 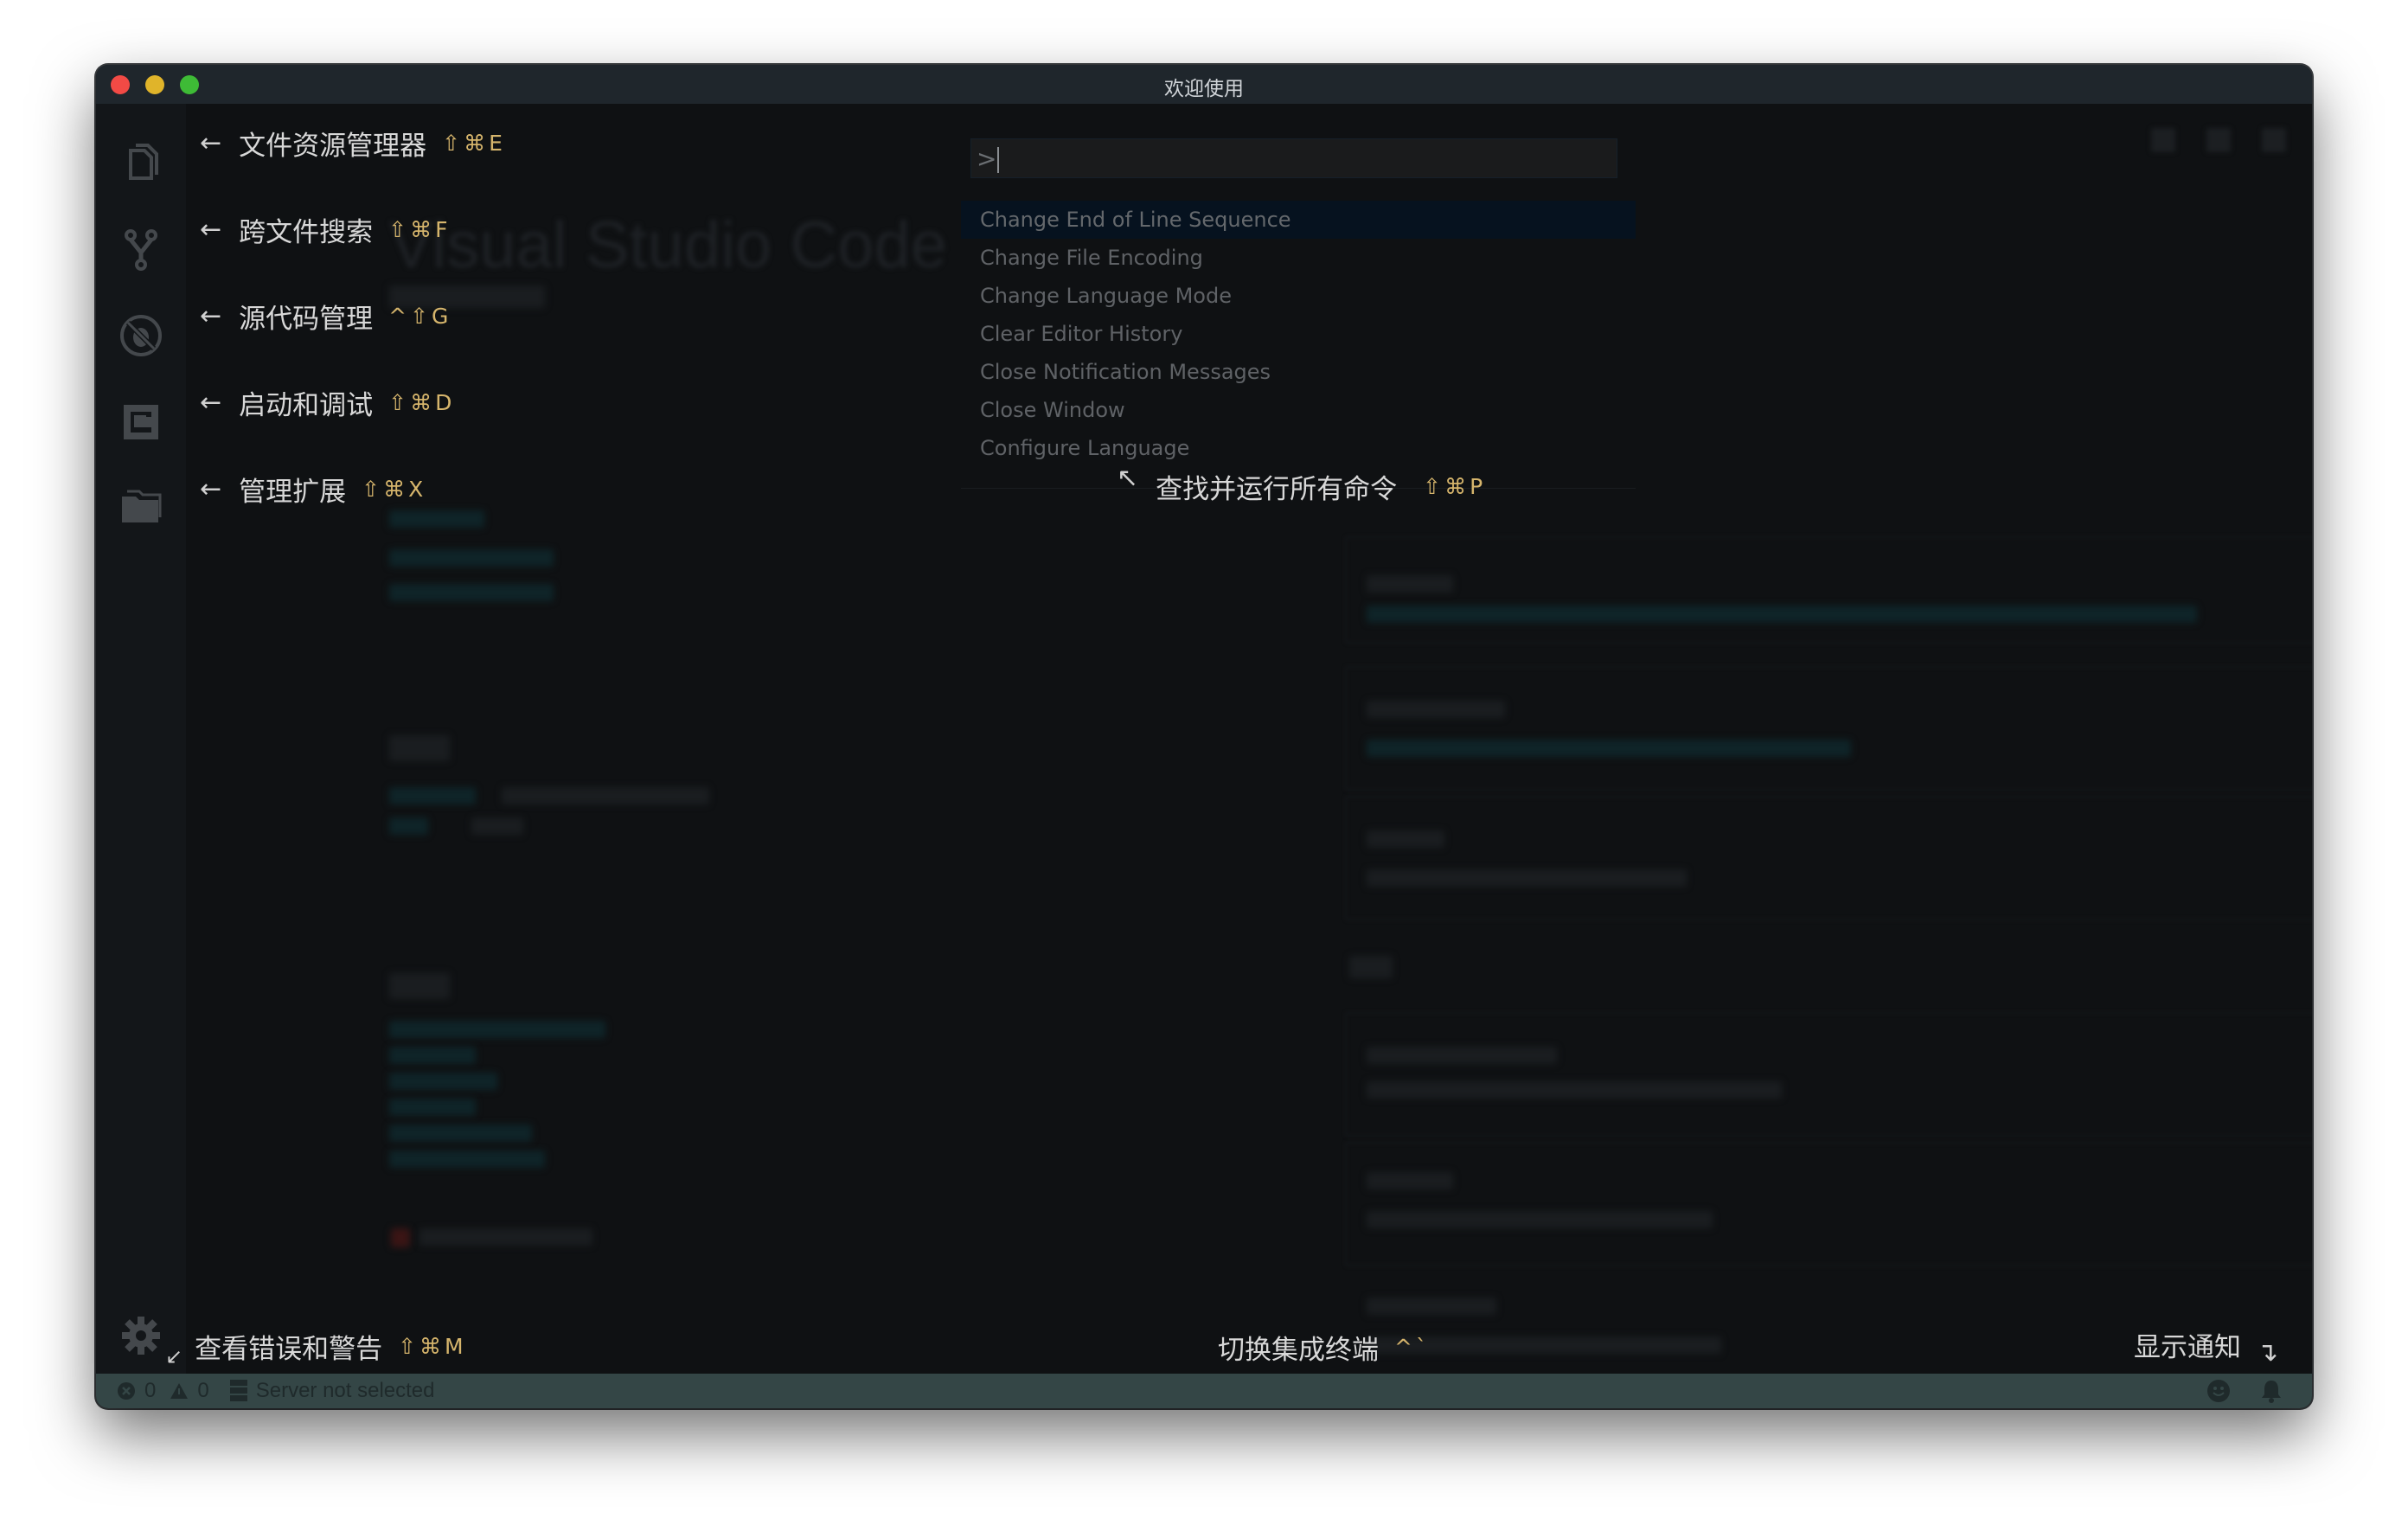 What do you see at coordinates (174, 1356) in the screenshot?
I see `arrow-down-left-icon: ↙` at bounding box center [174, 1356].